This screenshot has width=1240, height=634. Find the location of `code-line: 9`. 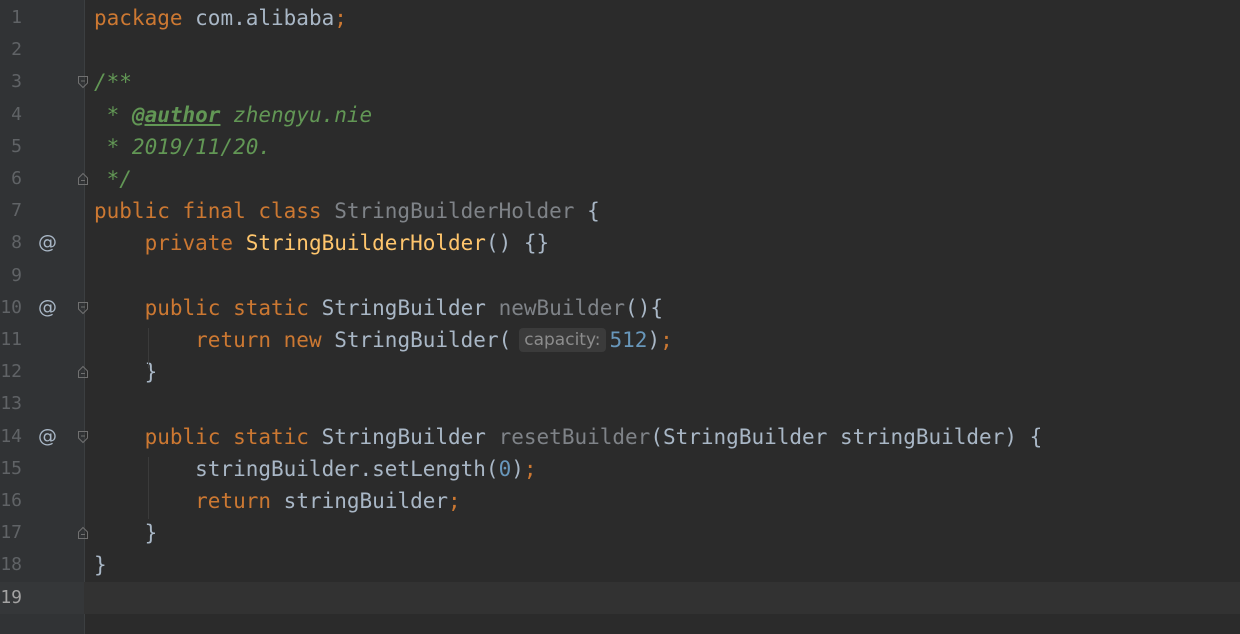

code-line: 9 is located at coordinates (620, 276).